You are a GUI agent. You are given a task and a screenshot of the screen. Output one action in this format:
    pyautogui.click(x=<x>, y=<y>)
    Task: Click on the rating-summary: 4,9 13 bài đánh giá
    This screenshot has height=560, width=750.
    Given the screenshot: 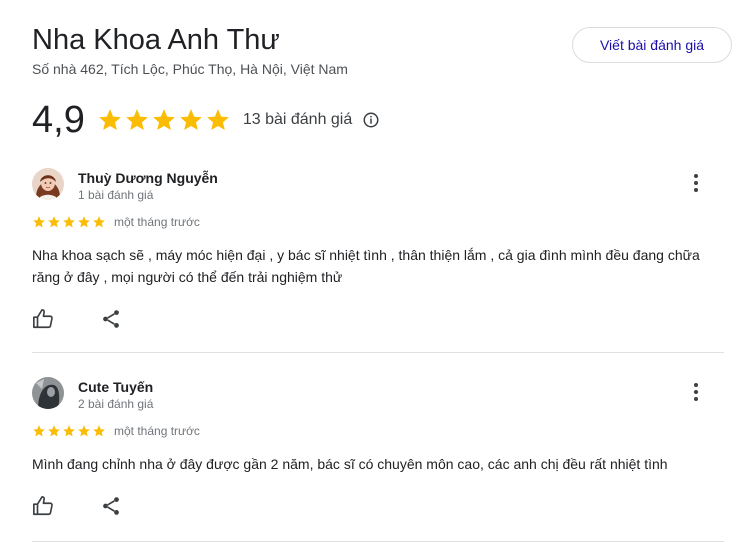 What is the action you would take?
    pyautogui.click(x=206, y=119)
    